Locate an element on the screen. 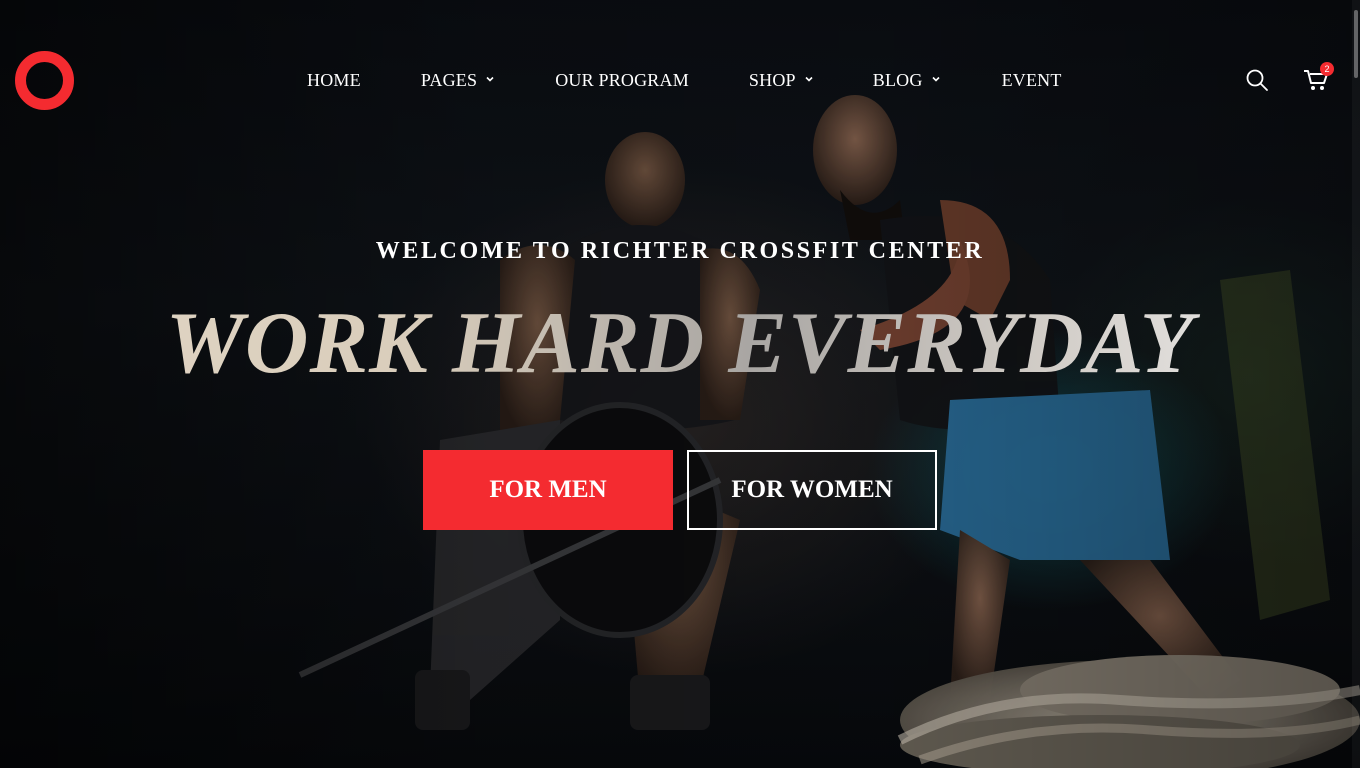  for-women-button-label: FOR WOMEN is located at coordinates (812, 489).